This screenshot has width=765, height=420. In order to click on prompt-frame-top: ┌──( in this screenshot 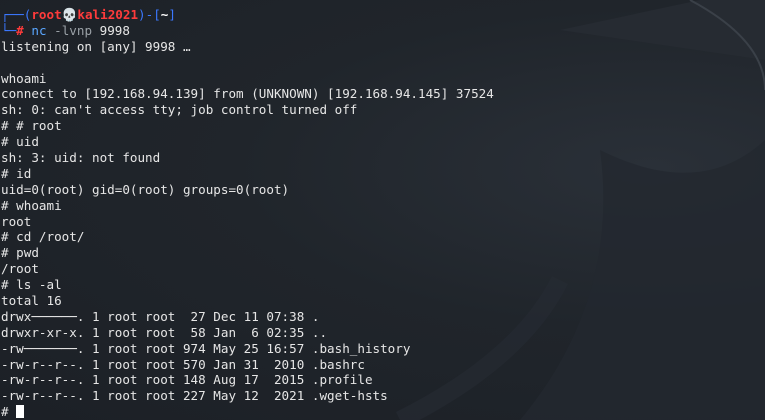, I will do `click(16, 14)`.